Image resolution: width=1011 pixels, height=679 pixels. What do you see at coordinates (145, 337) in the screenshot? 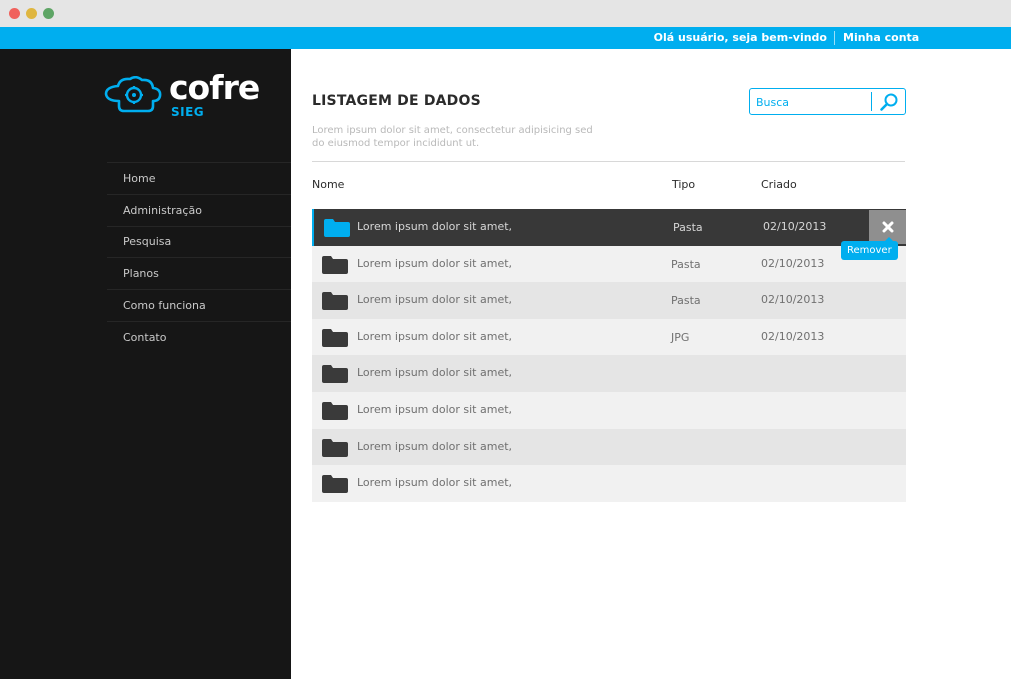
I see `nav-item-label: Contato` at bounding box center [145, 337].